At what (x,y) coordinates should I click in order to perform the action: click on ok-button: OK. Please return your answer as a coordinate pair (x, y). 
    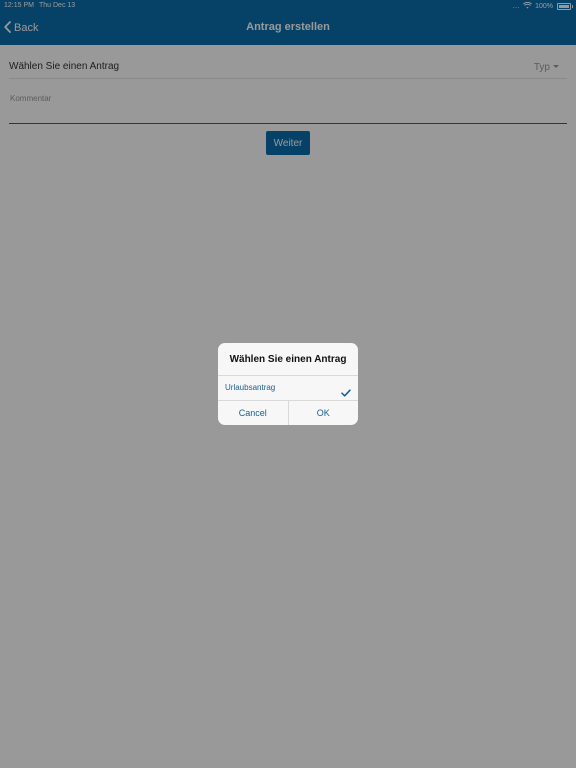
    Looking at the image, I should click on (323, 412).